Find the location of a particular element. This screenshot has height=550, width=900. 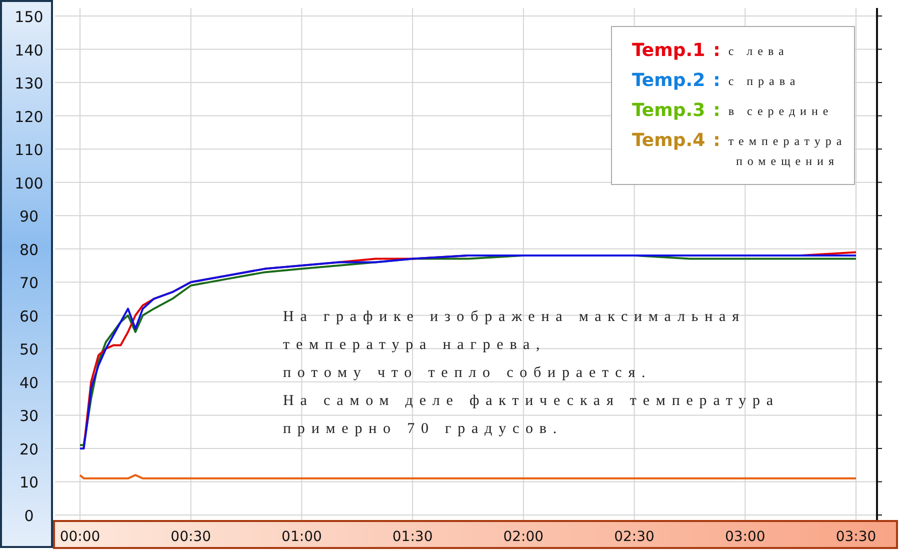

y-tick-label: 20 is located at coordinates (29, 449).